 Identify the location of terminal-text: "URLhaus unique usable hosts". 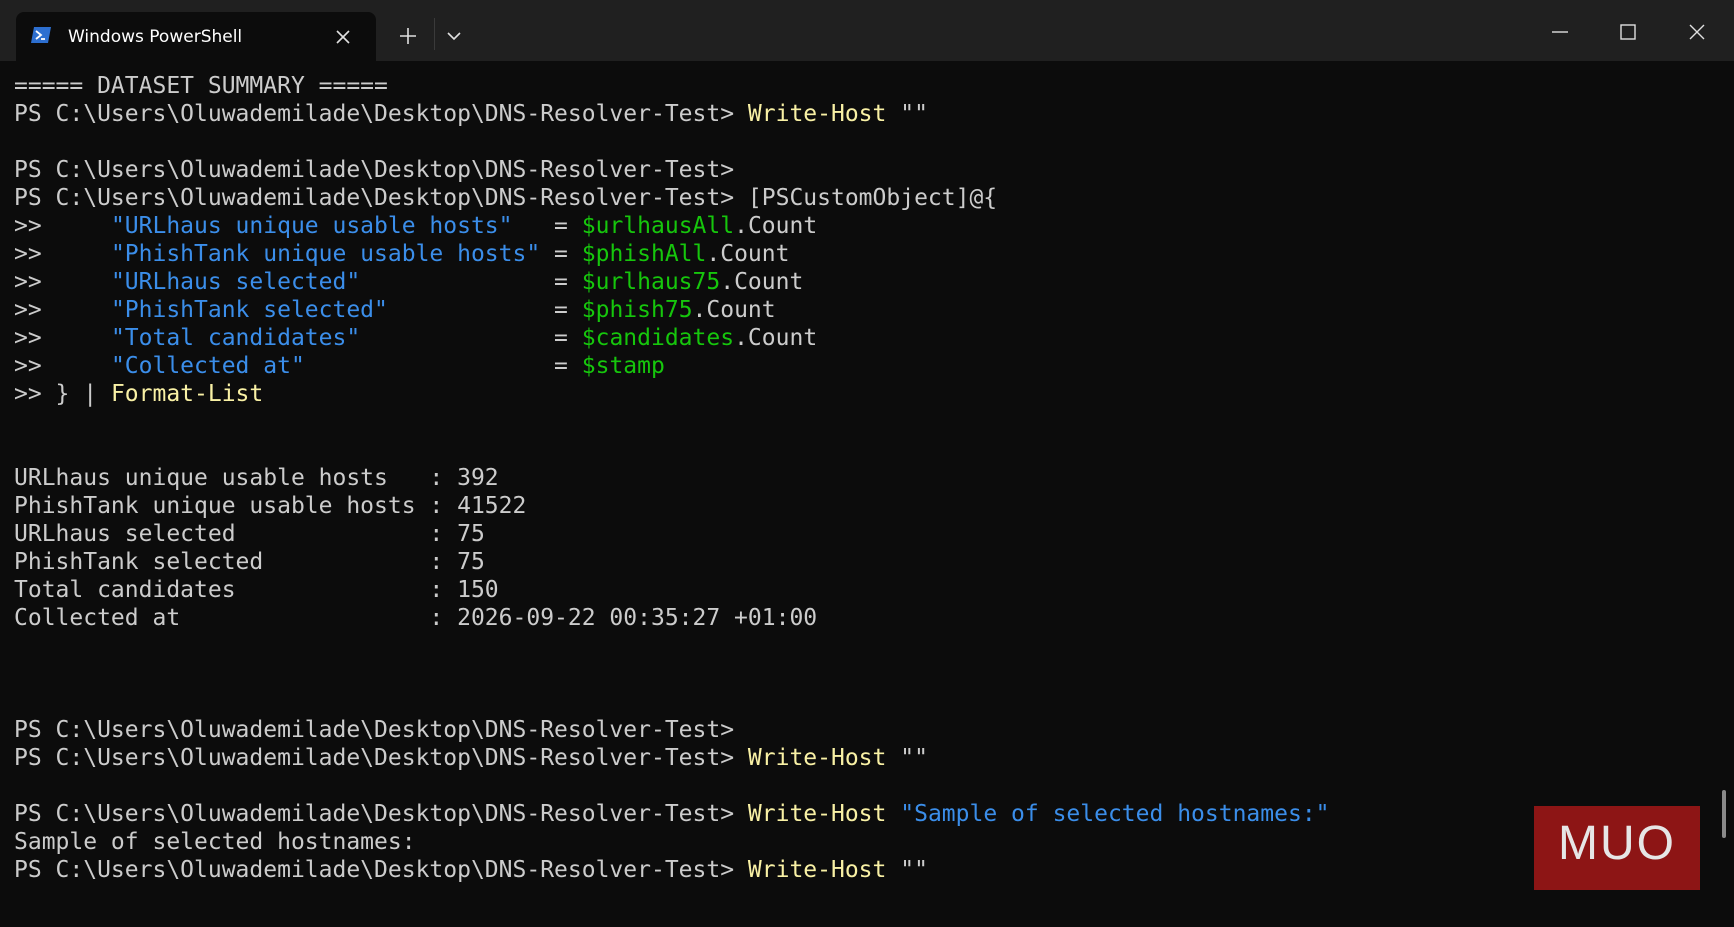
(311, 226).